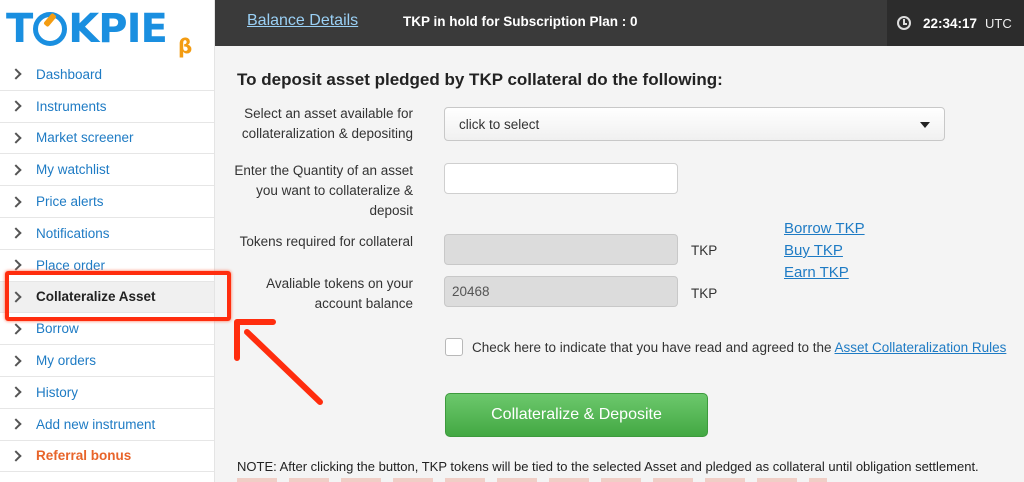 Image resolution: width=1024 pixels, height=482 pixels. What do you see at coordinates (694, 124) in the screenshot?
I see `asset-select: click to select` at bounding box center [694, 124].